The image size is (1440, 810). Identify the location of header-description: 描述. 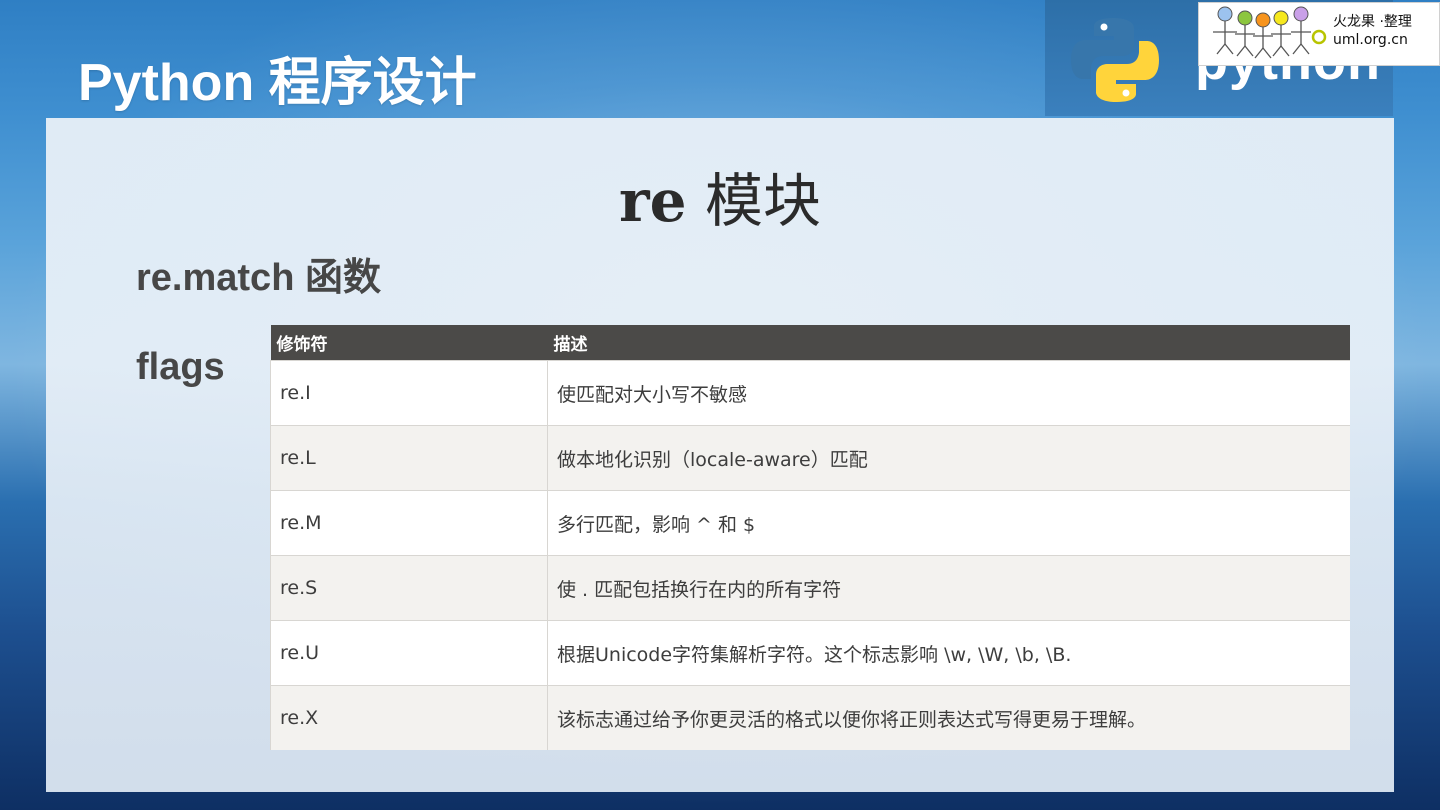
(948, 343).